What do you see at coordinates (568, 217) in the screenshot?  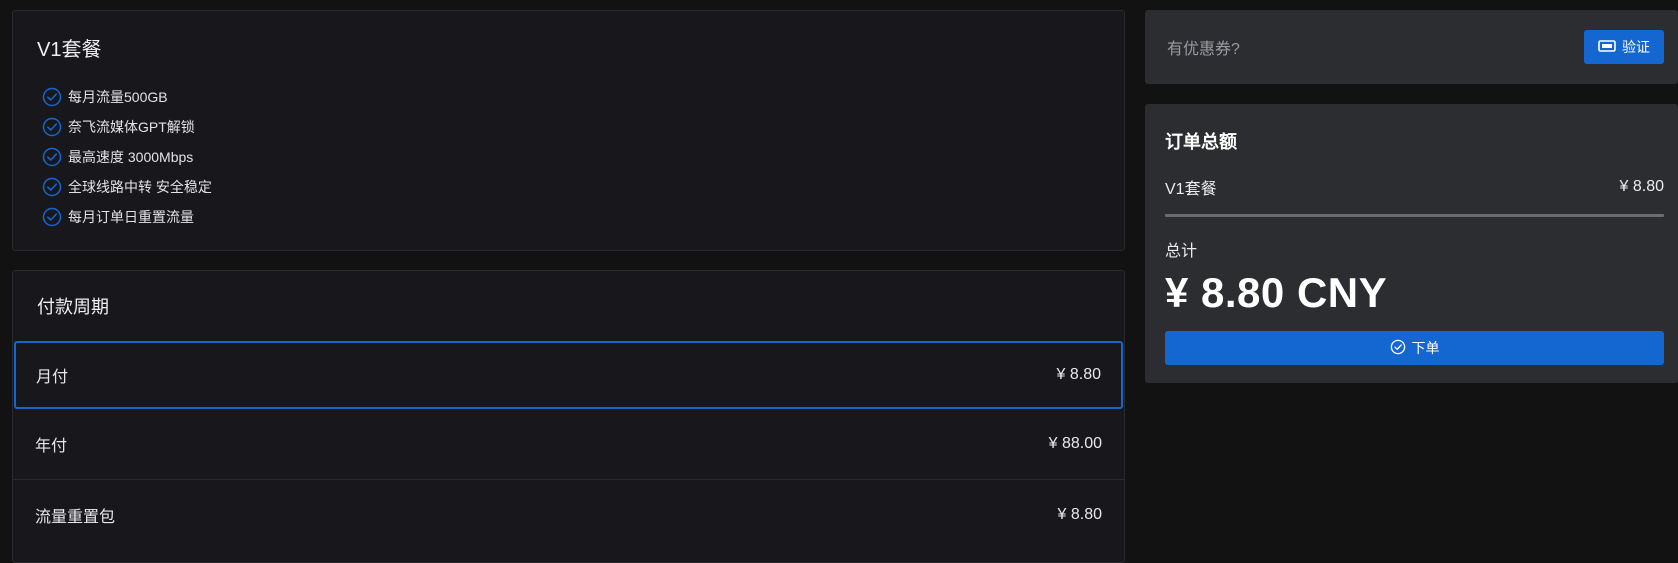 I see `feature-item: 每月订单日重置流量` at bounding box center [568, 217].